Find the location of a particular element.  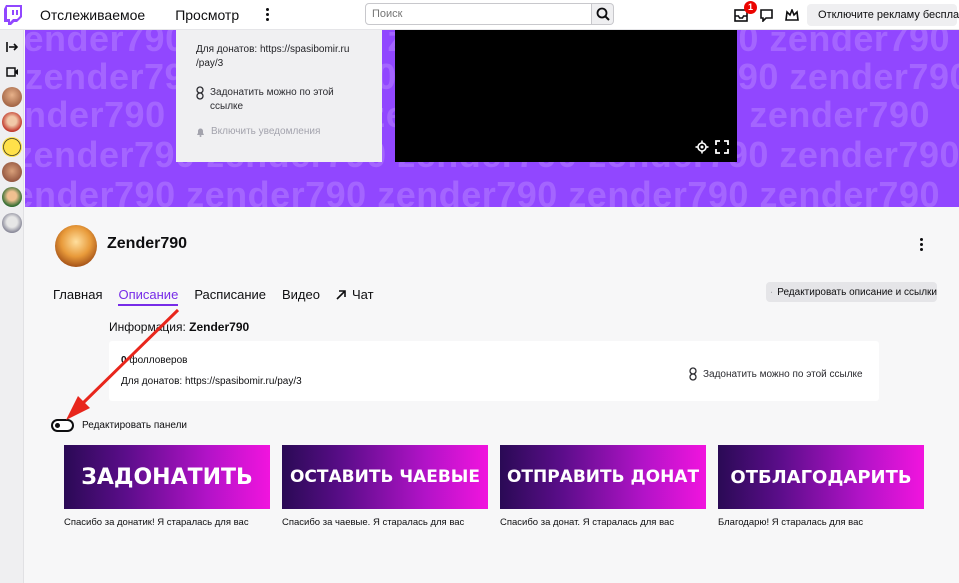

panel-image: ЗАДОНАТИТЬ is located at coordinates (167, 477).